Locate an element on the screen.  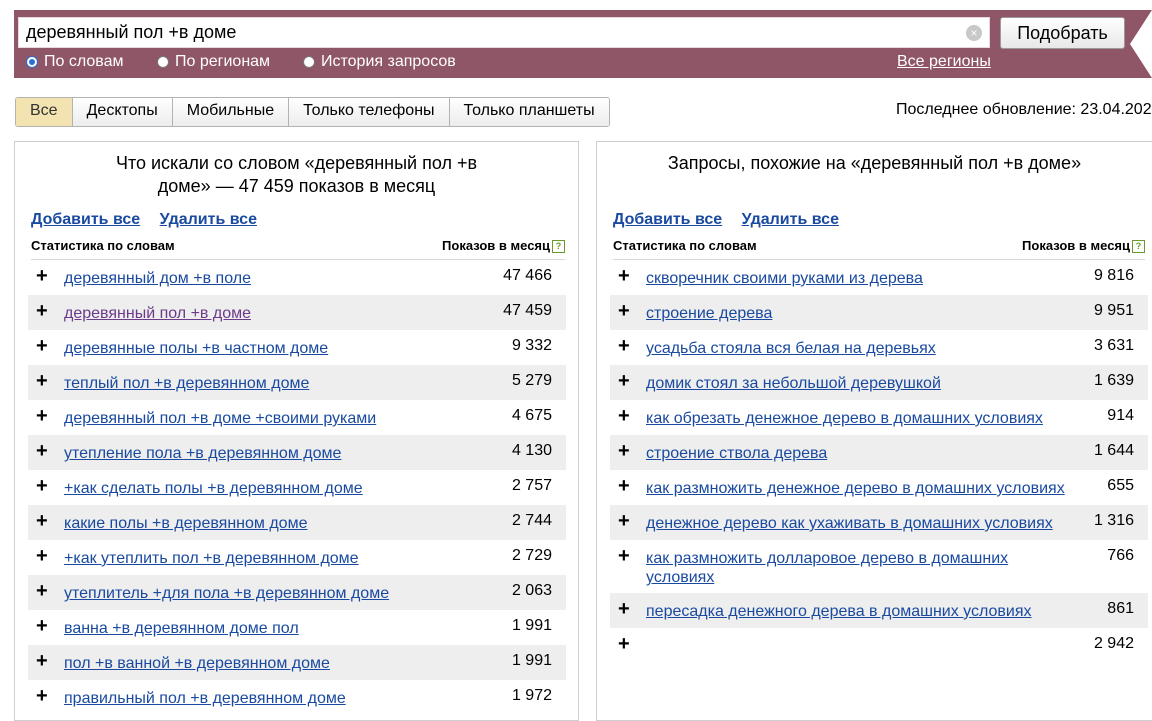
phrase-link: строение дерева is located at coordinates (879, 312).